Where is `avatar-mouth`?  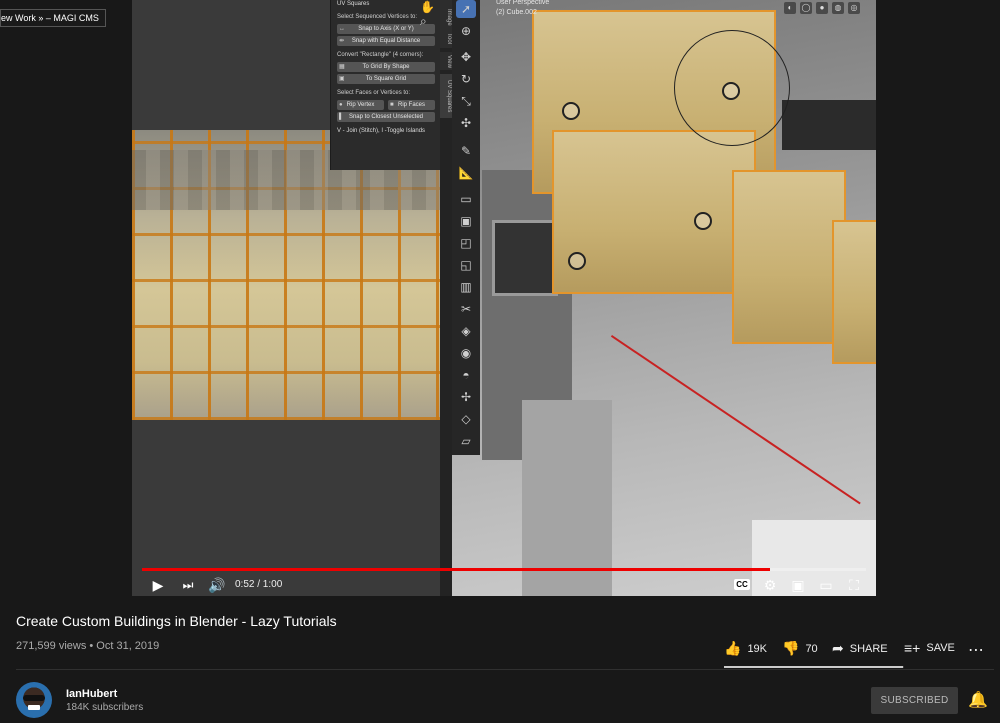
avatar-mouth is located at coordinates (34, 707).